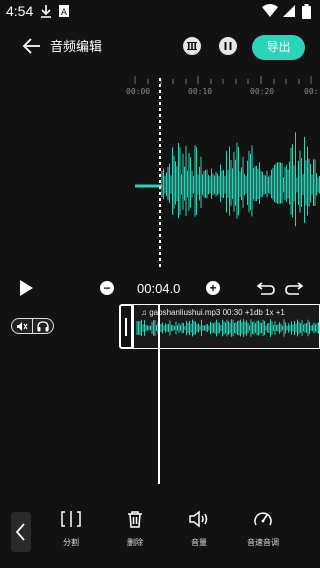  What do you see at coordinates (32, 46) in the screenshot?
I see `back-arrow-icon` at bounding box center [32, 46].